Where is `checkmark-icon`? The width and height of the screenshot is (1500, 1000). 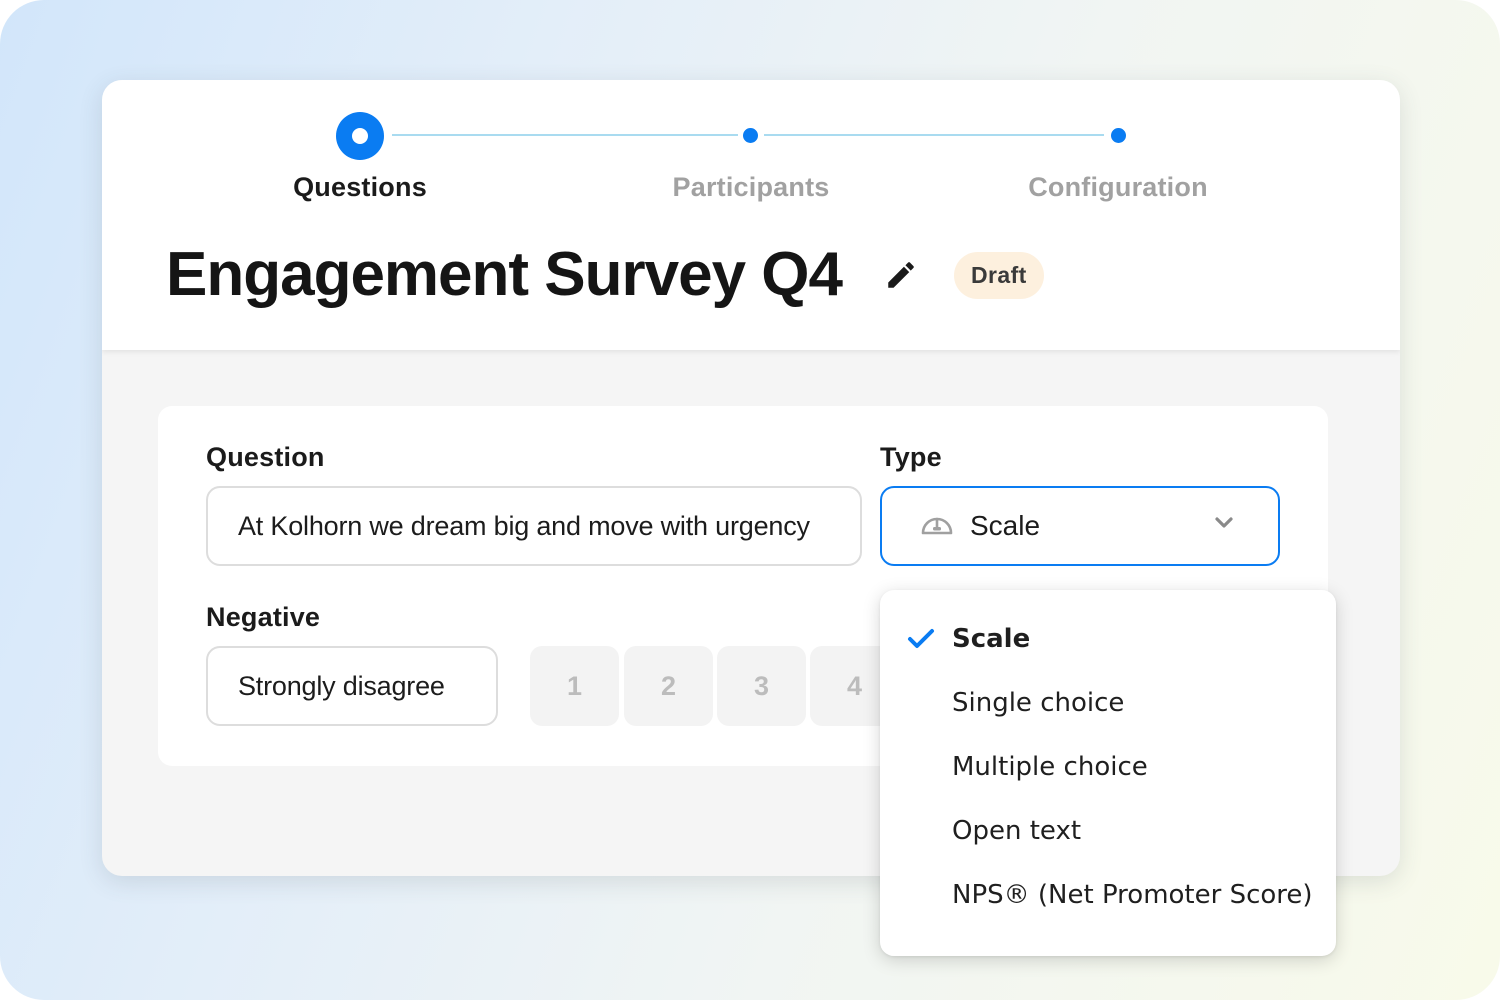 checkmark-icon is located at coordinates (921, 641).